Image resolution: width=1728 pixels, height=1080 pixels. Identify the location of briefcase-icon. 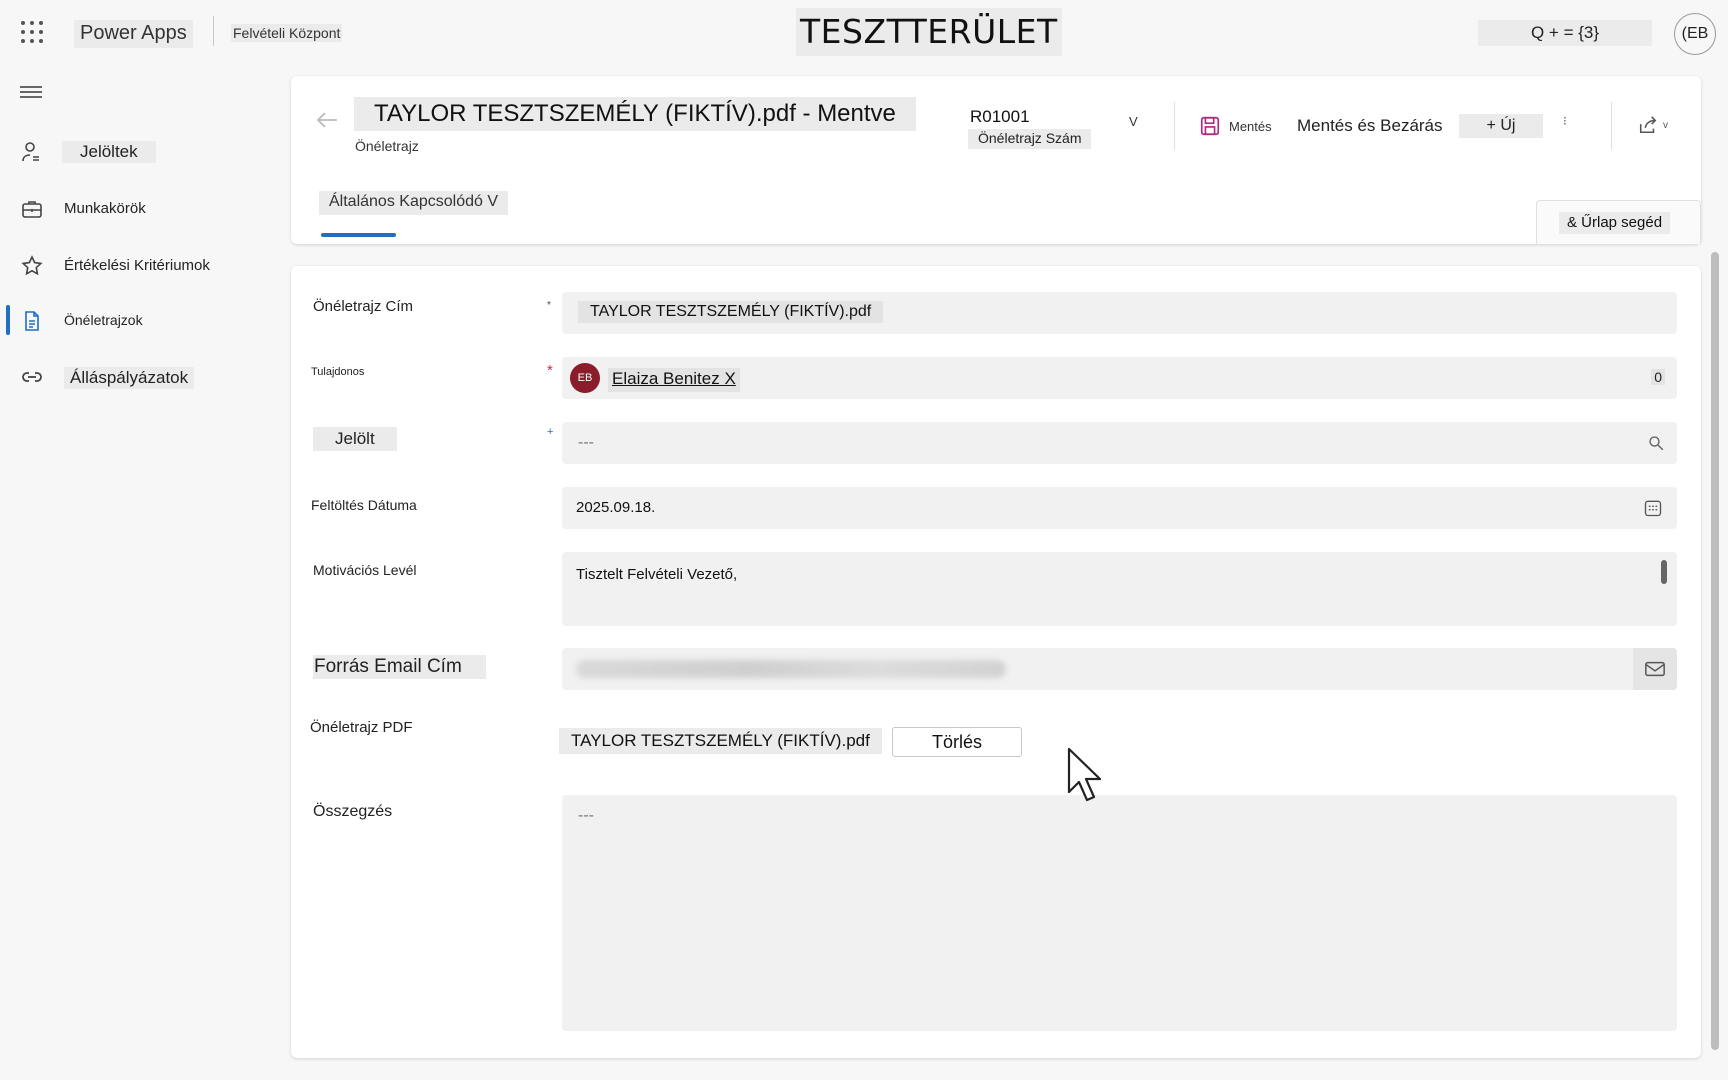
(32, 209).